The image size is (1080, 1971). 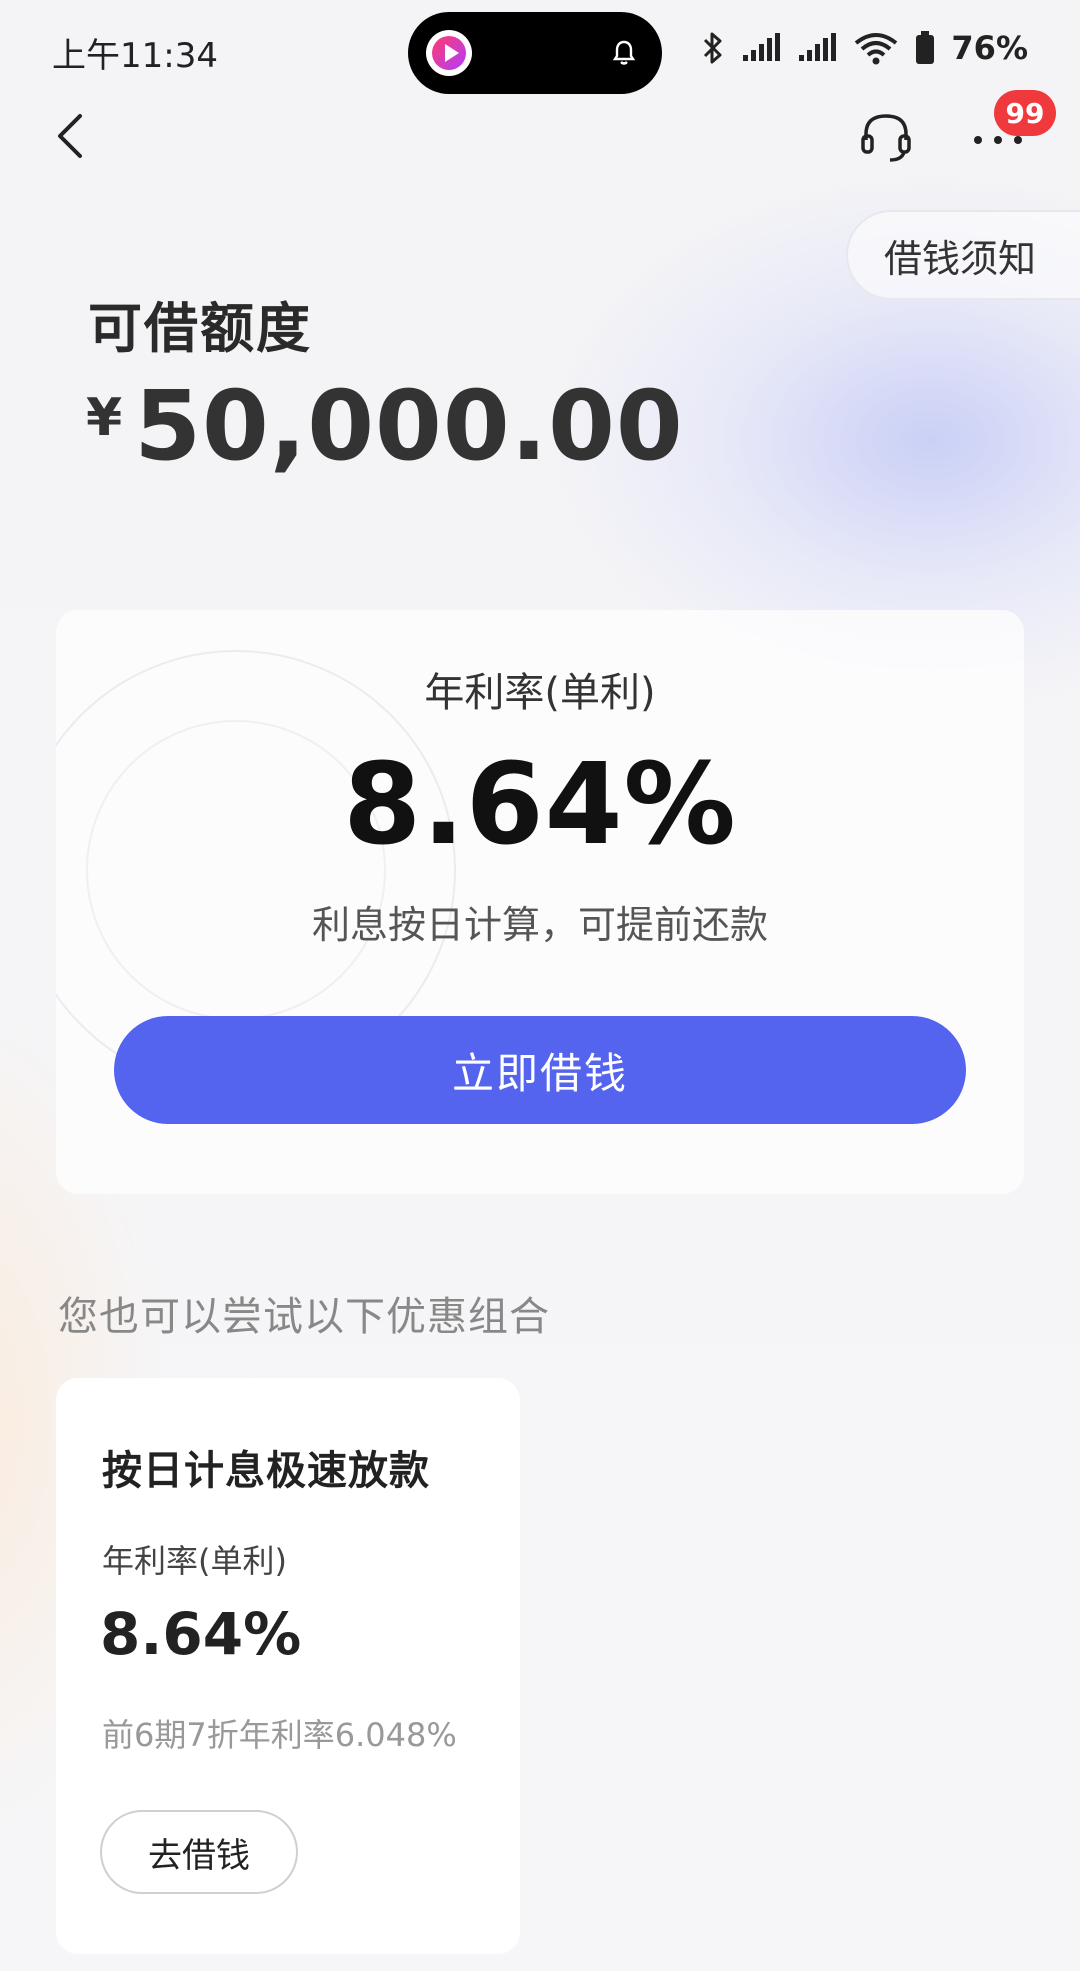 I want to click on customer-service-button, so click(x=886, y=136).